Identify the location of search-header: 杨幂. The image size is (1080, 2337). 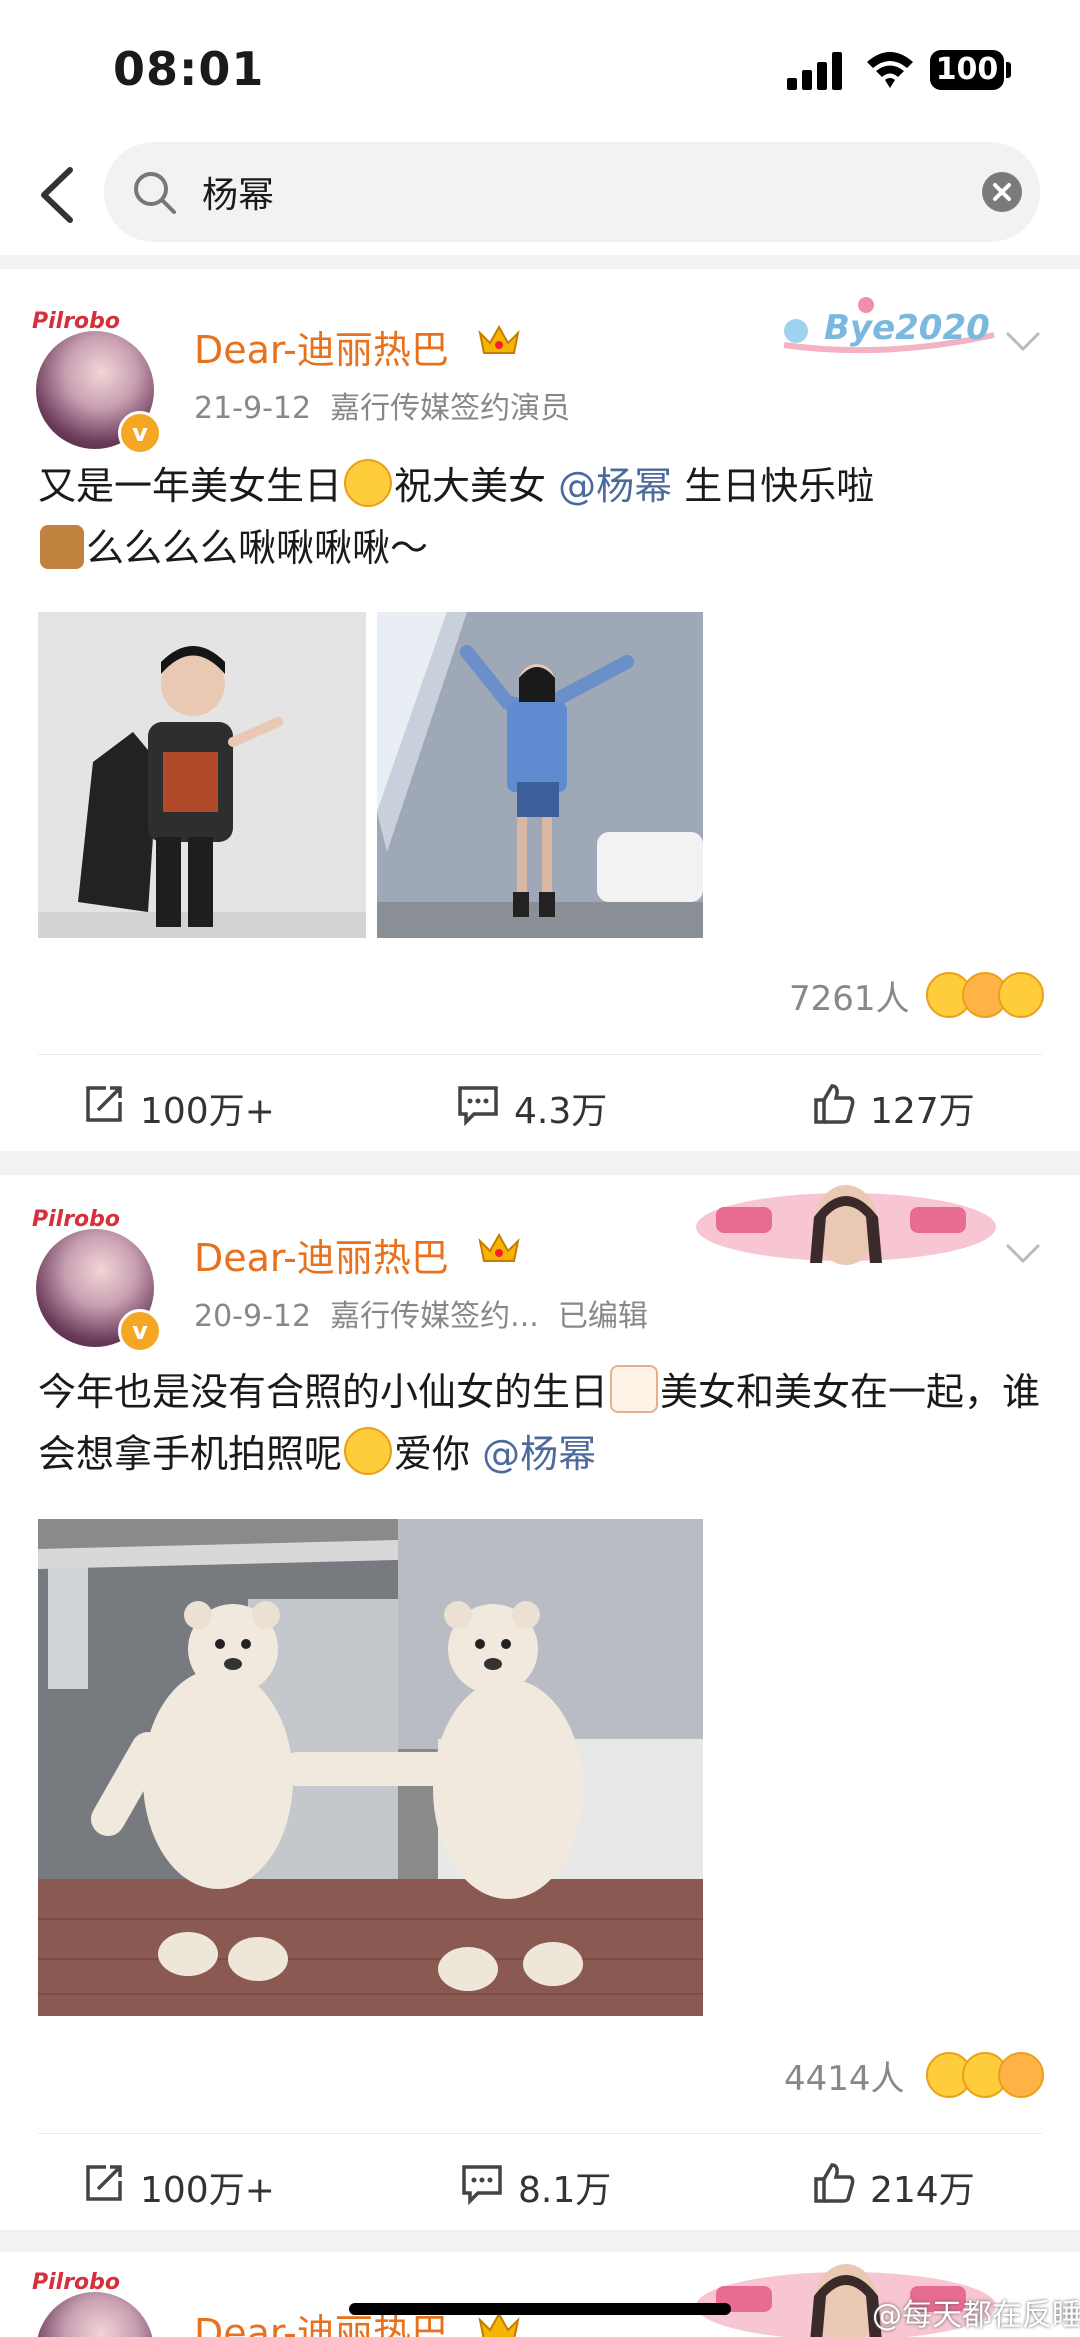
(540, 195).